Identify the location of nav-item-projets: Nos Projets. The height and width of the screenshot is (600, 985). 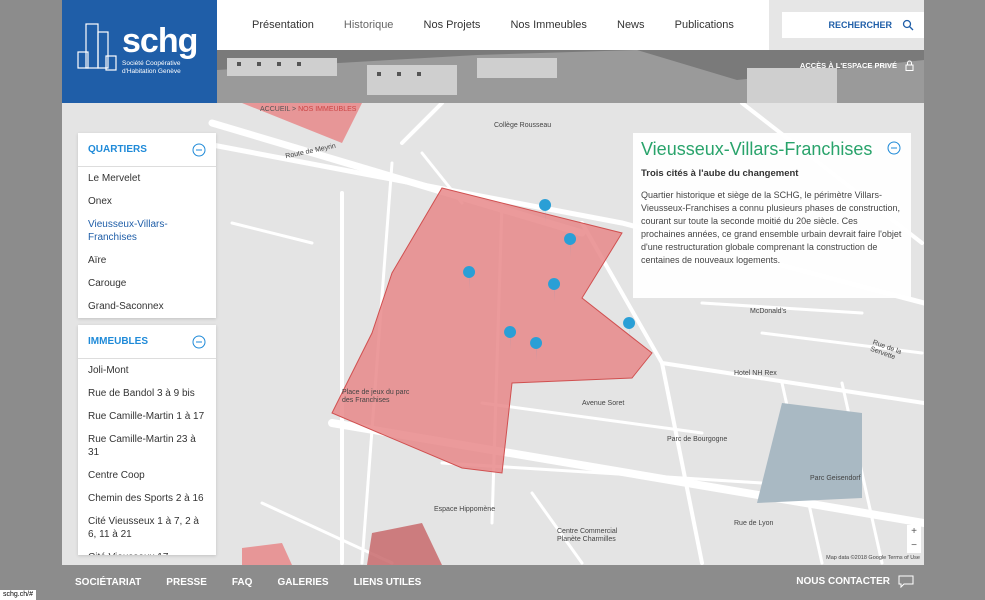
(452, 25).